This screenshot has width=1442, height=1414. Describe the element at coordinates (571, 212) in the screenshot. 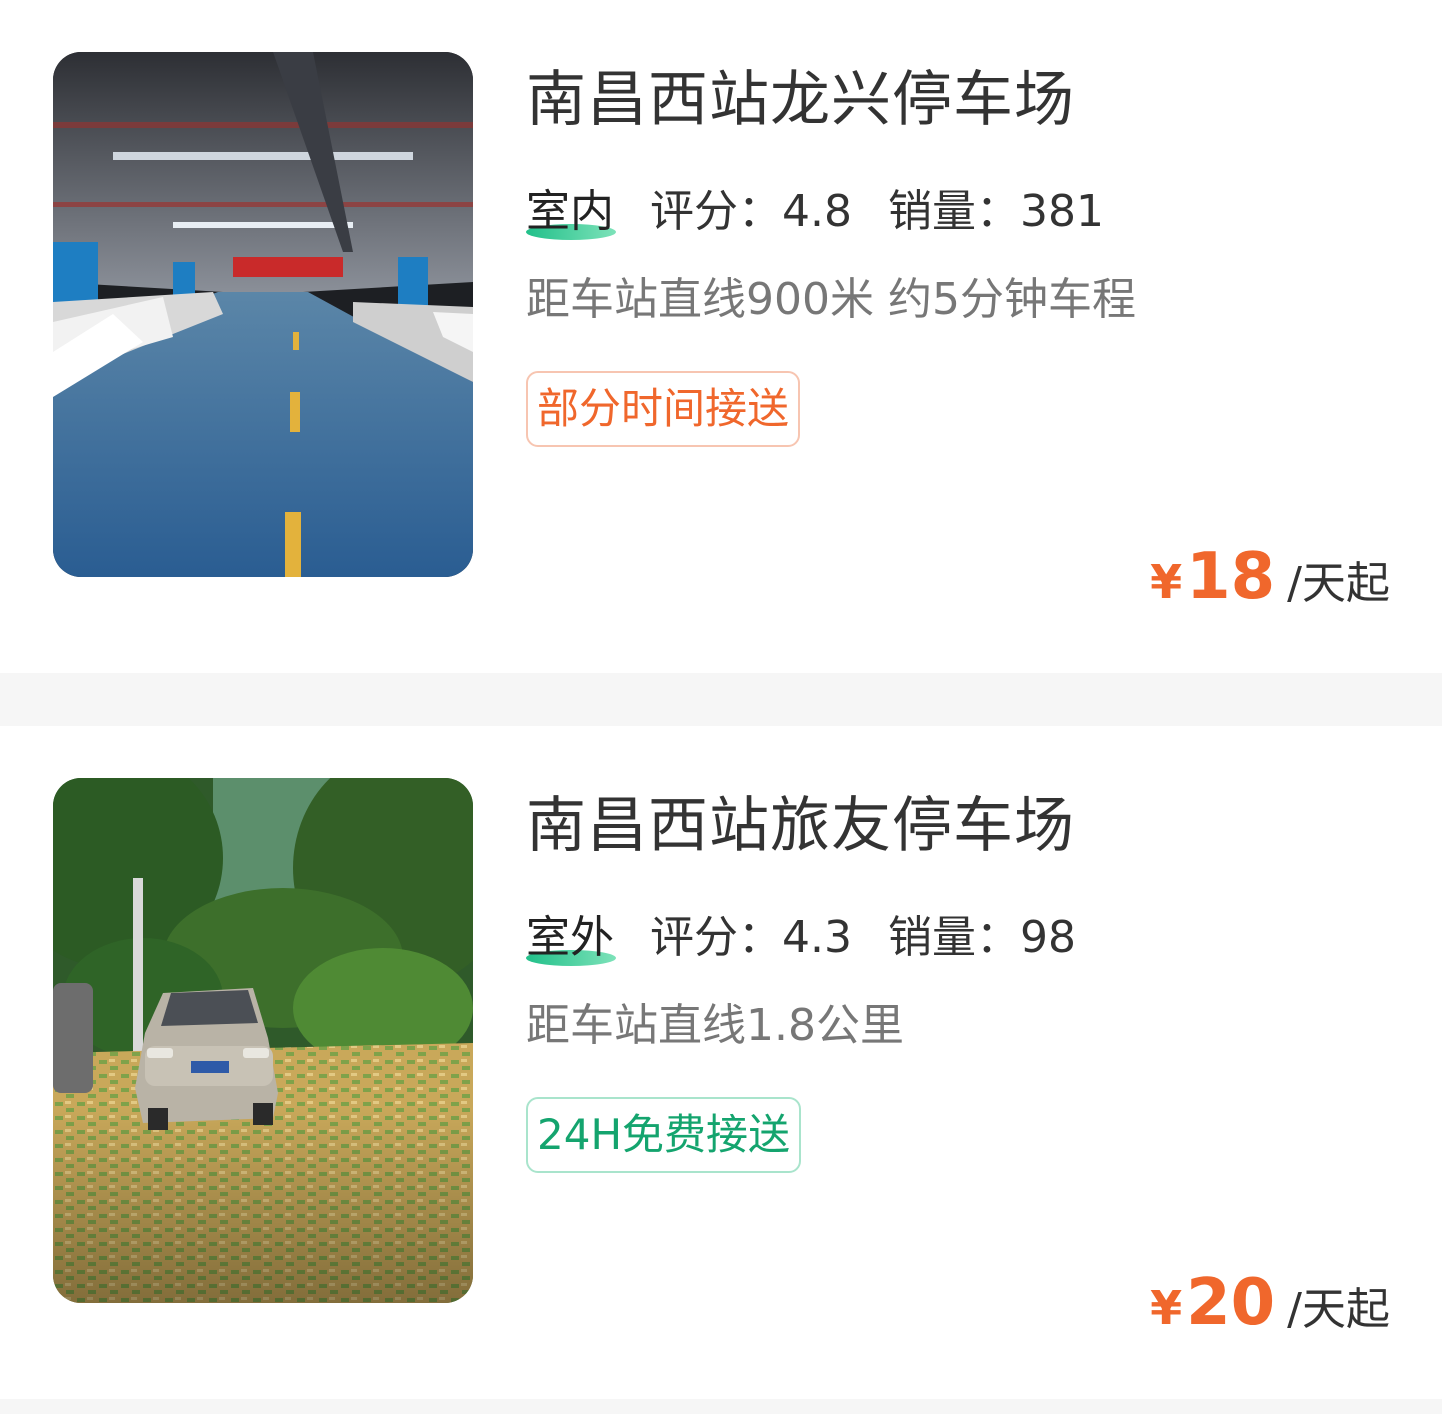

I see `environment-badge: 室内` at that location.